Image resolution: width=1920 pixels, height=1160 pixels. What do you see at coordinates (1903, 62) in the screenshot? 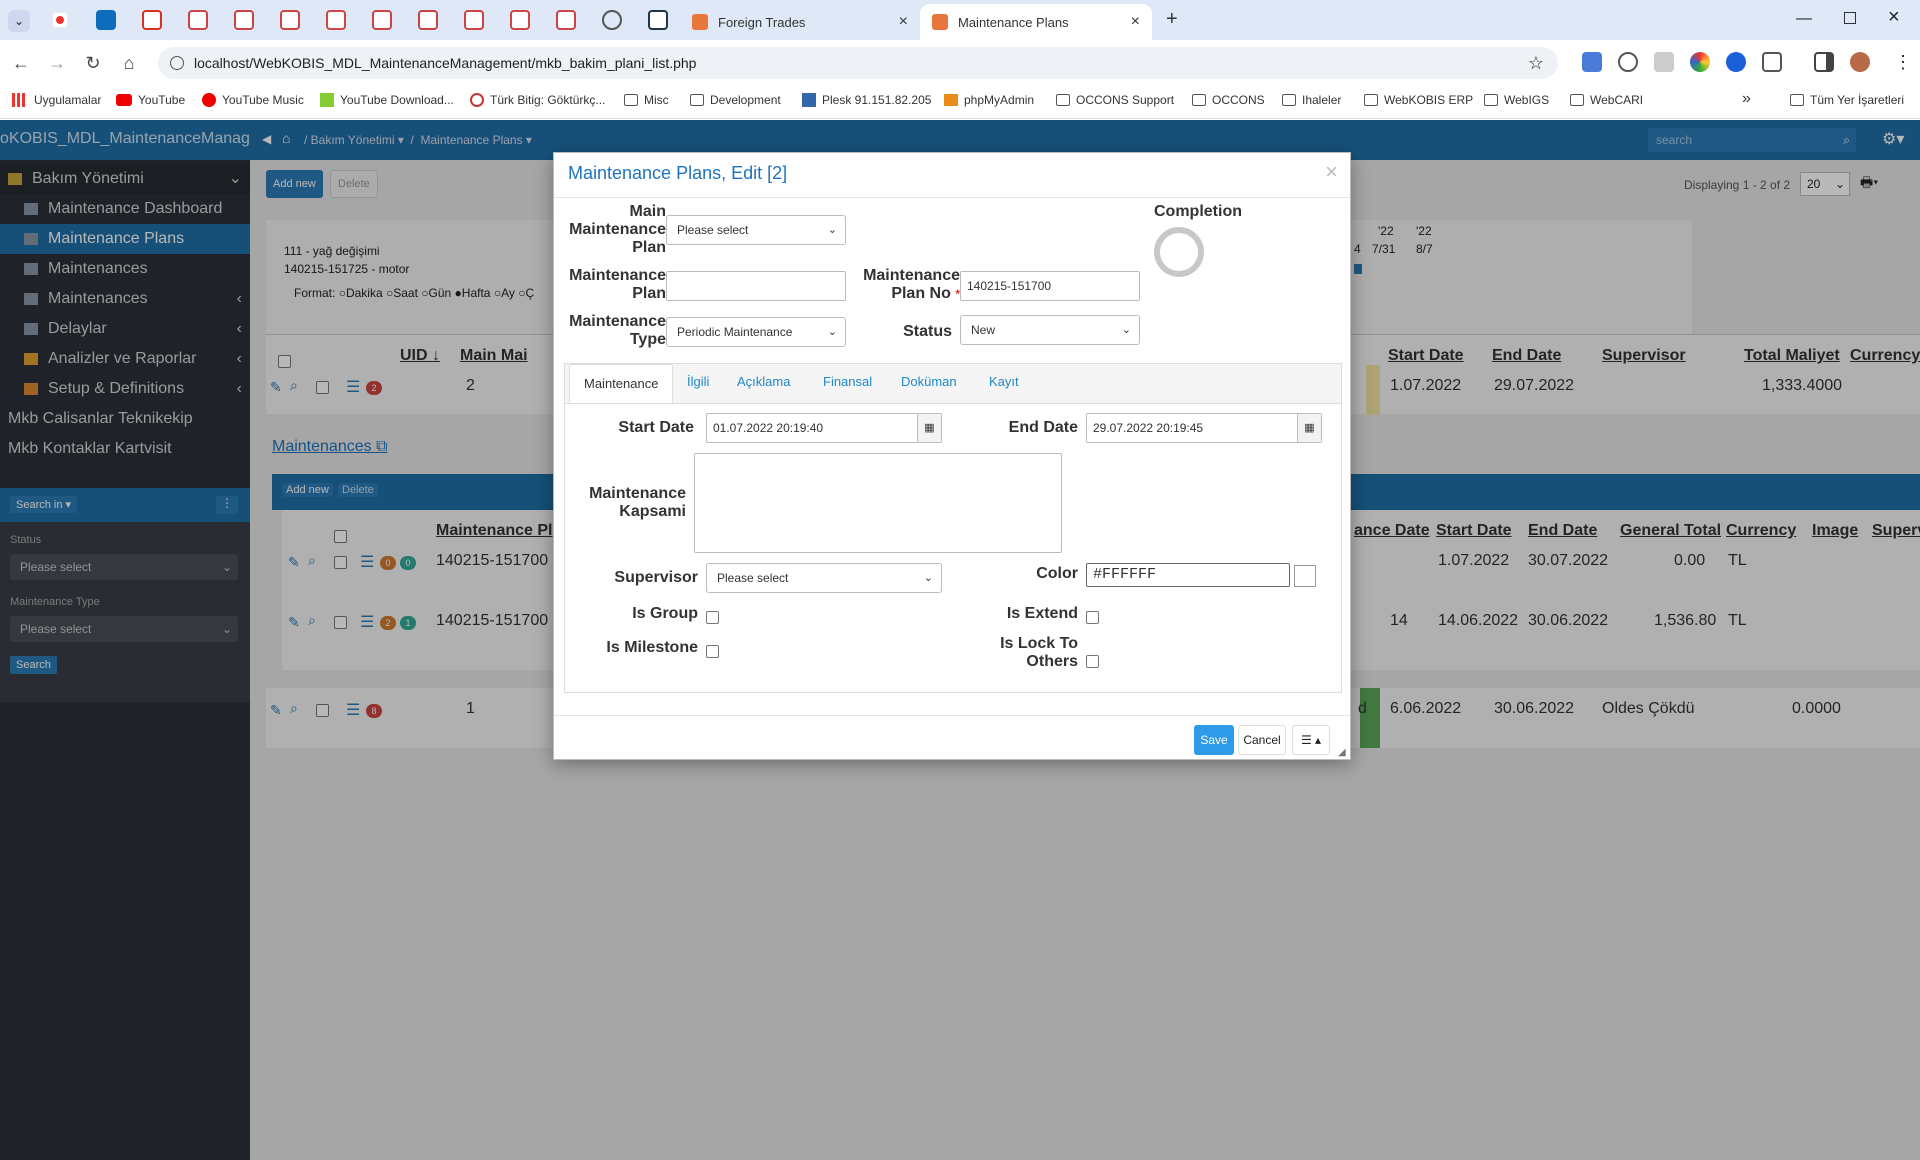
I see `menu-dots-icon: ⋮` at bounding box center [1903, 62].